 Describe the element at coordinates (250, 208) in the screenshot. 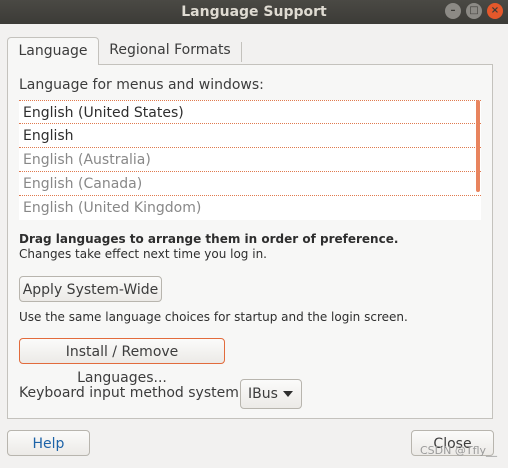

I see `language-list-item: English (United Kingdom)` at that location.